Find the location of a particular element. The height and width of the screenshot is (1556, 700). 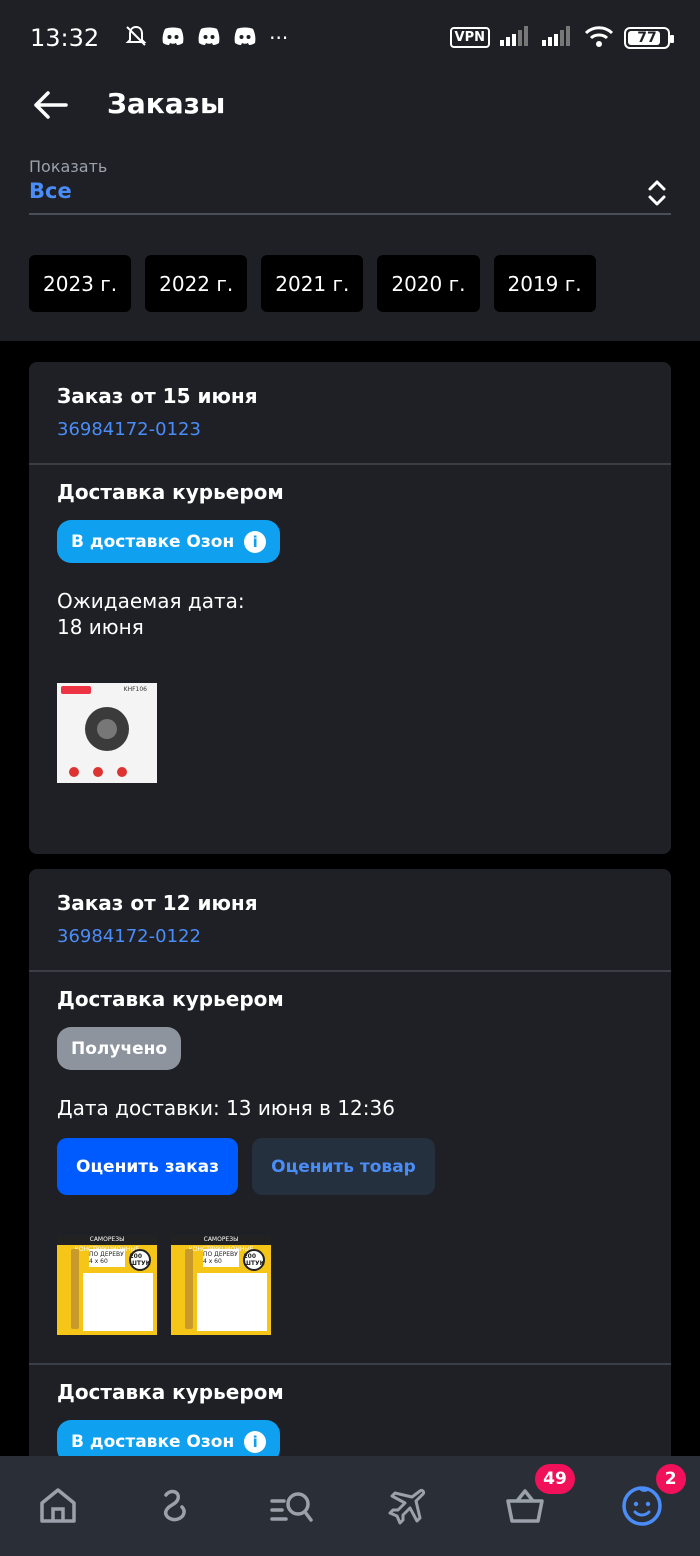

filter-select: Все is located at coordinates (50, 191).